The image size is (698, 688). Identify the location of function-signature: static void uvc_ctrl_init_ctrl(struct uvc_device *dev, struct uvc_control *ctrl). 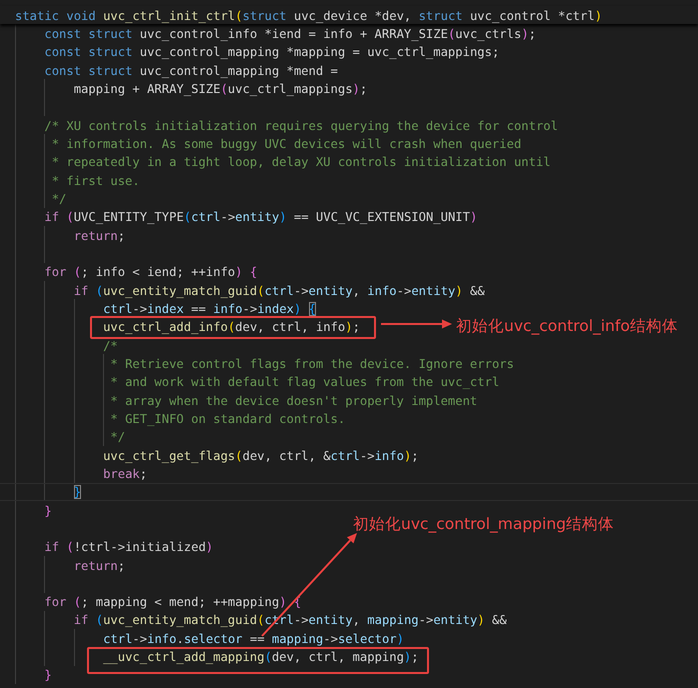
(308, 16).